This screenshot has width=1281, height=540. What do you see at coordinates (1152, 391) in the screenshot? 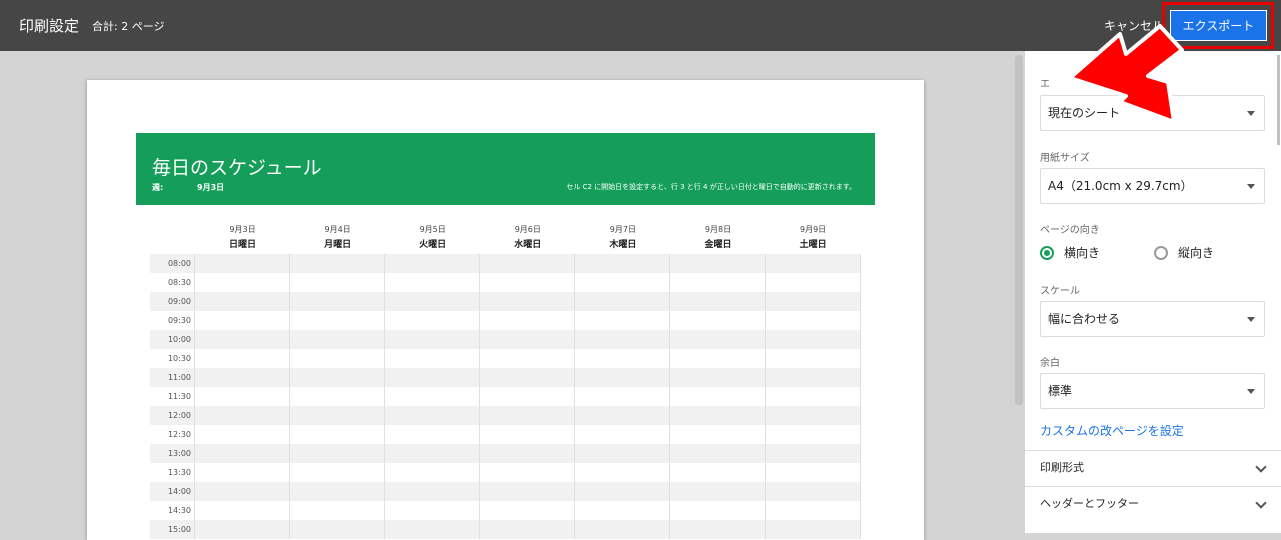
I see `margin-select: 標準` at bounding box center [1152, 391].